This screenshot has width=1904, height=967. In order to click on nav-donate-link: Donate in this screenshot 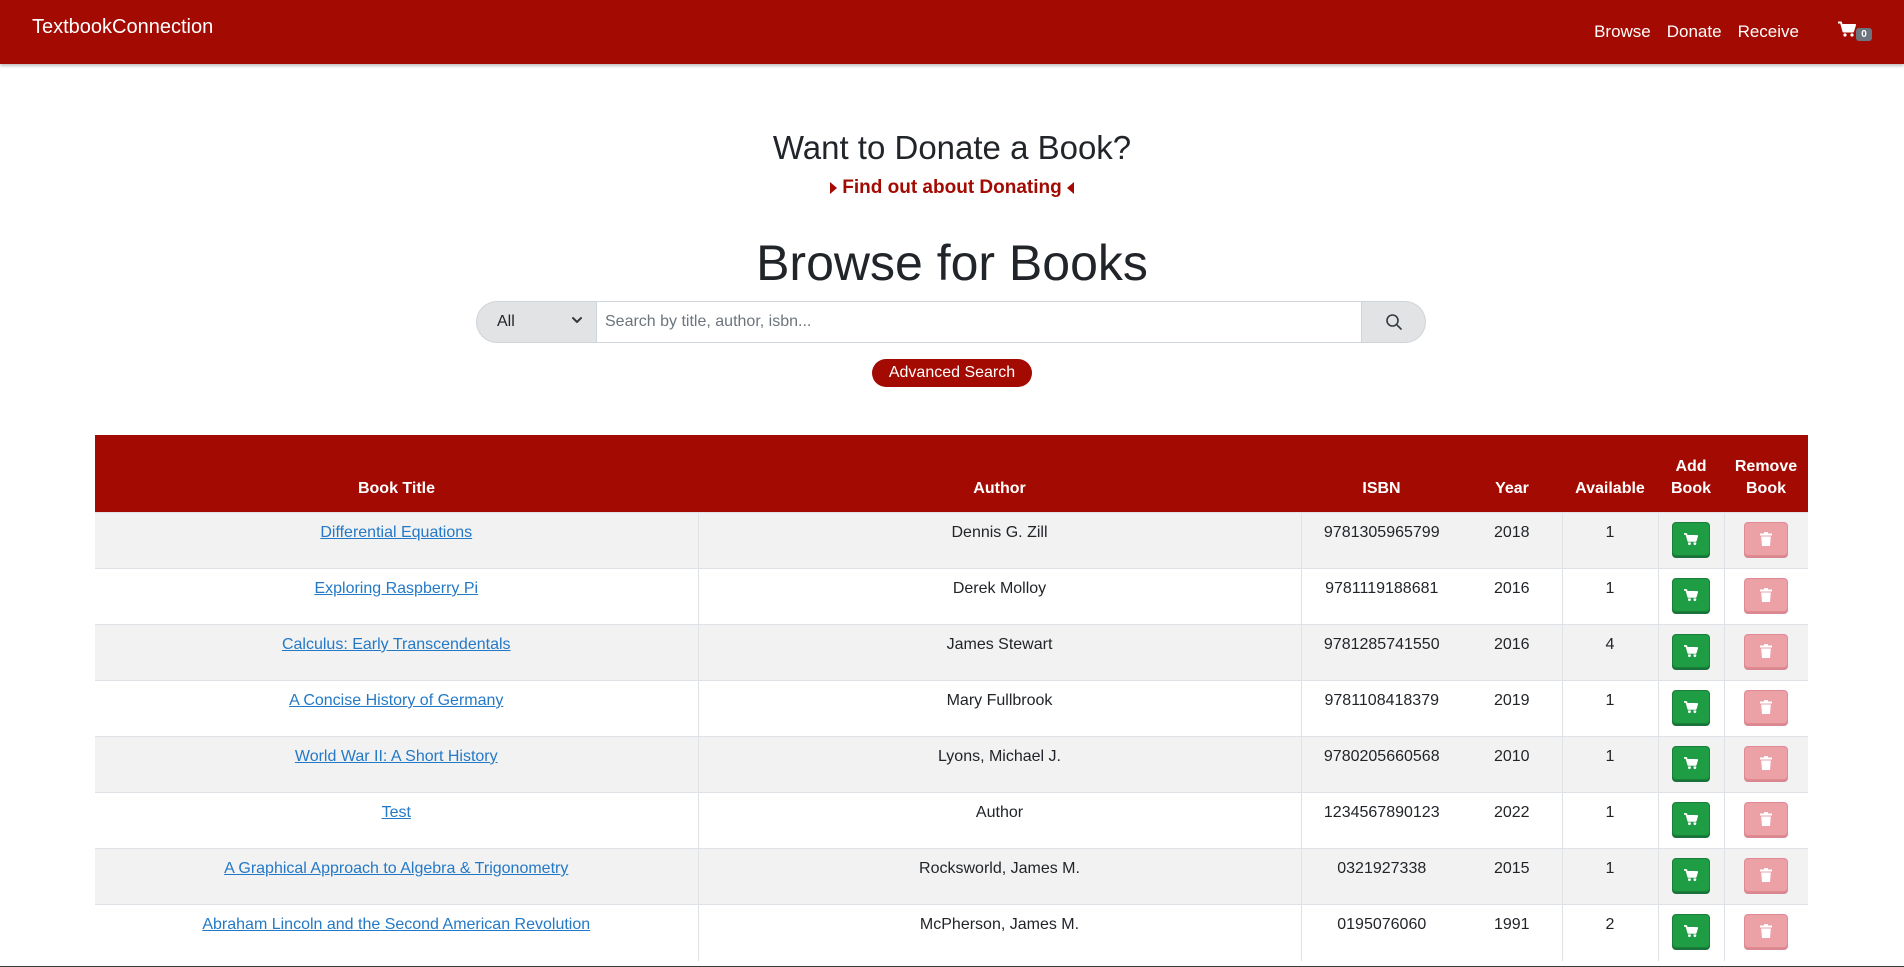, I will do `click(1694, 32)`.